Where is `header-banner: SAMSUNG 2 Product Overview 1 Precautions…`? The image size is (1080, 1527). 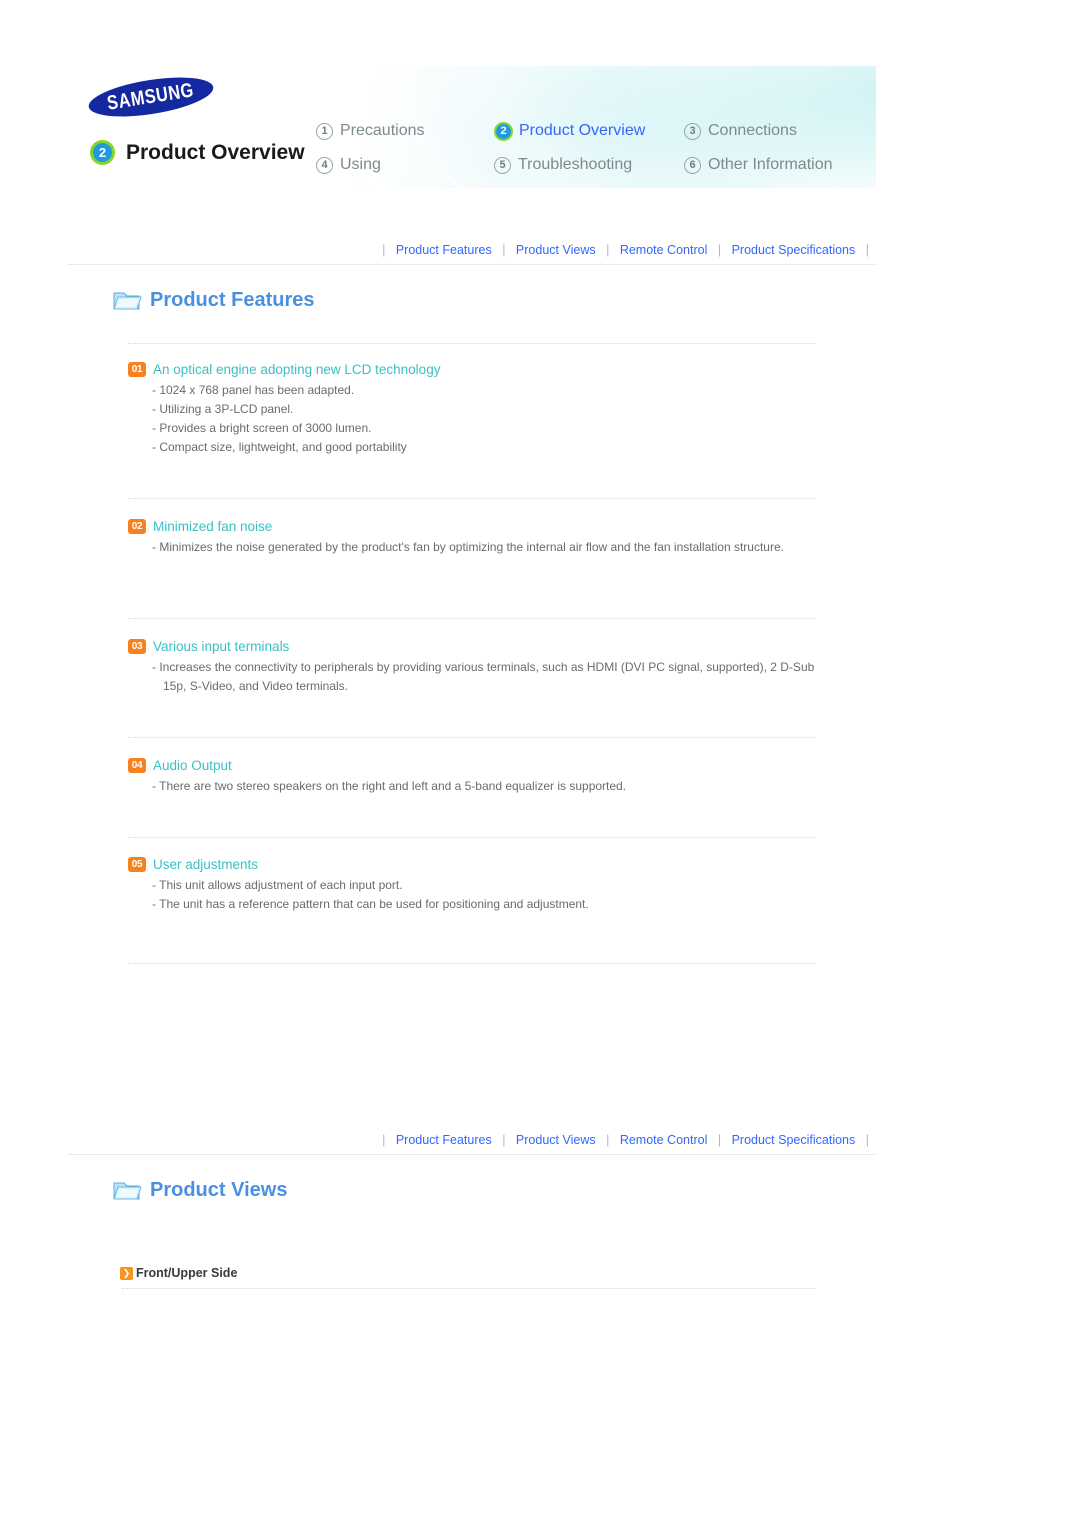
header-banner: SAMSUNG 2 Product Overview 1 Precautions… is located at coordinates (472, 127).